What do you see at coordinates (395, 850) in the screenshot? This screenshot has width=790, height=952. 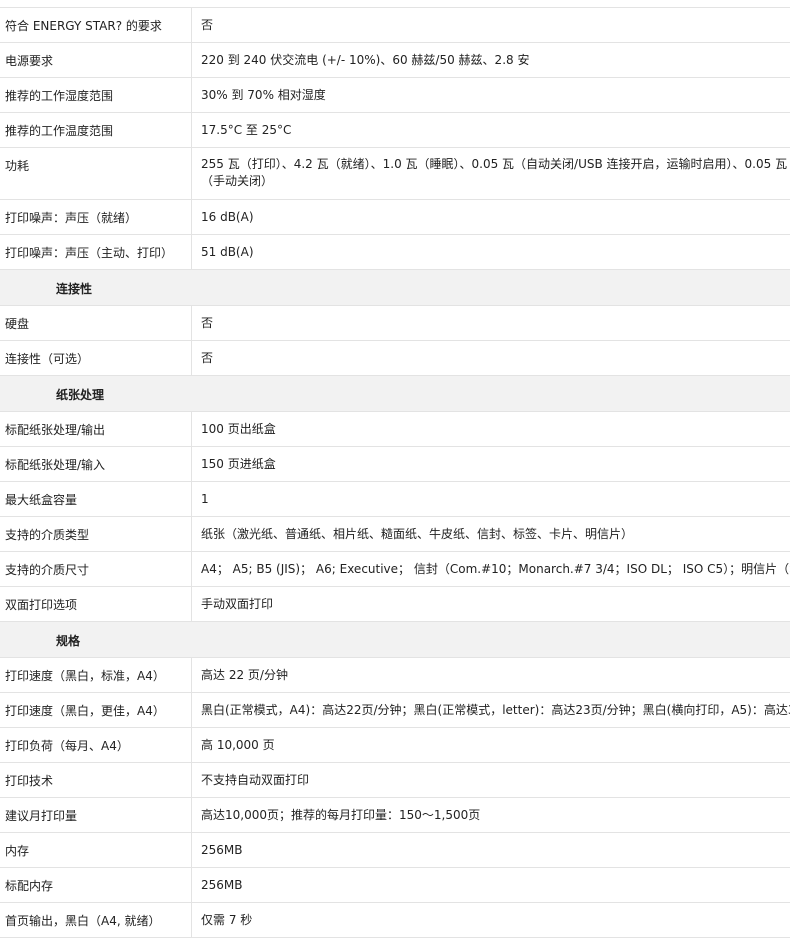 I see `spec-row-memory: 内存 256MB` at bounding box center [395, 850].